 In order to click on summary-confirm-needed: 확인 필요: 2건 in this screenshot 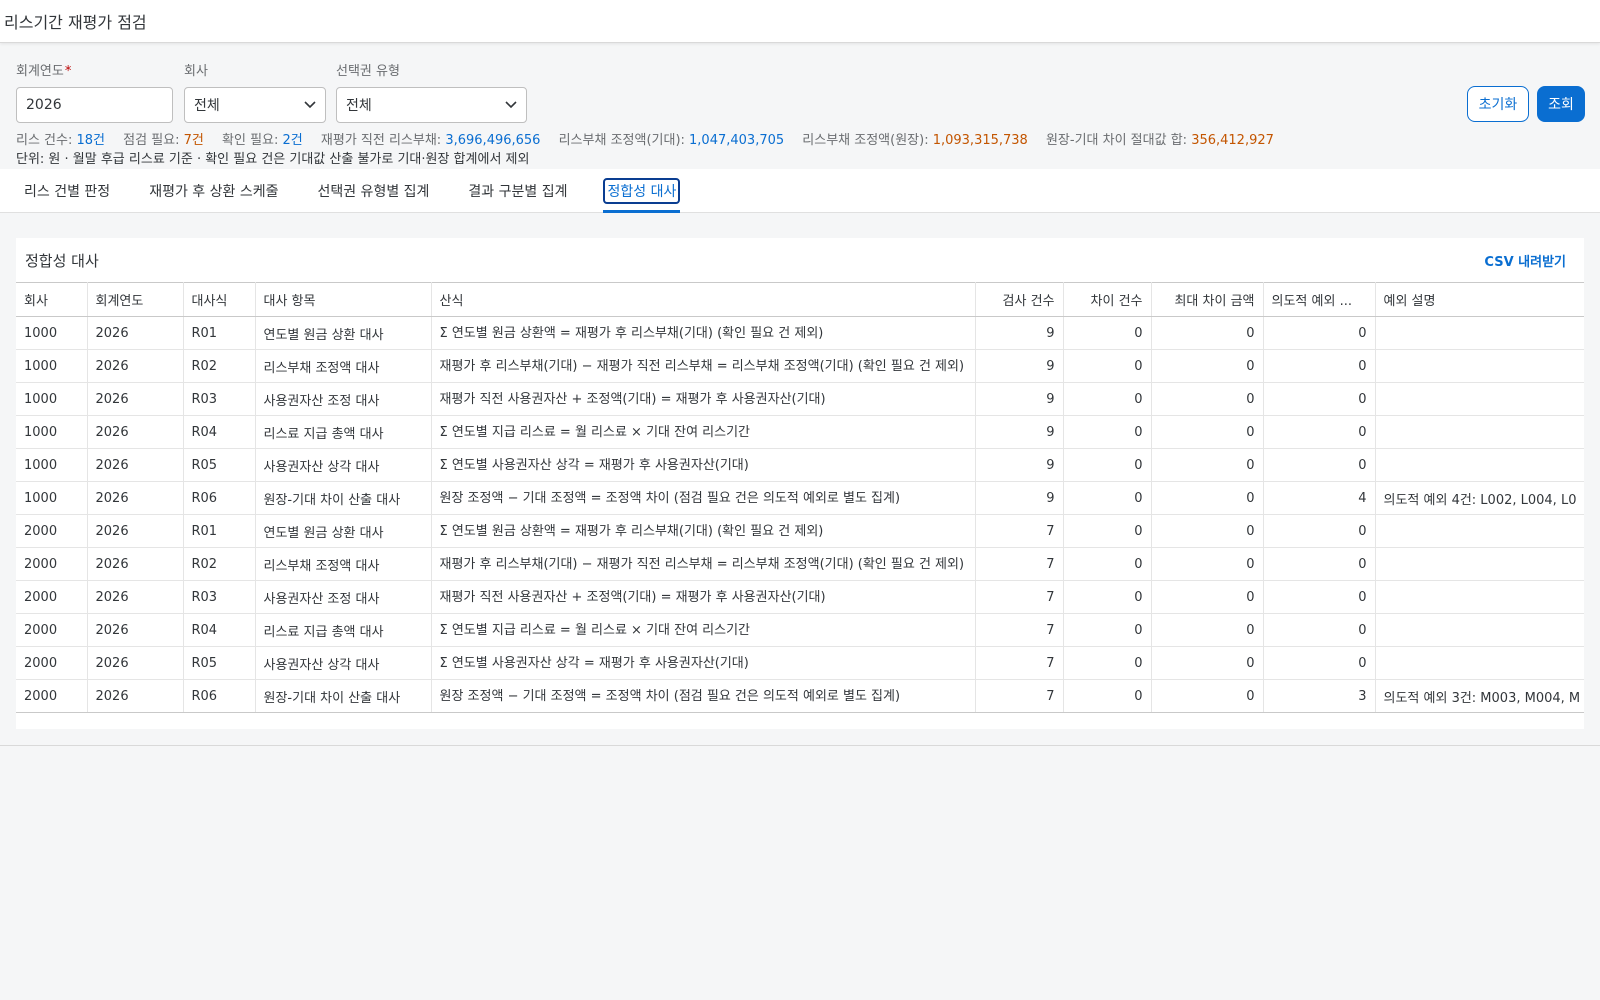, I will do `click(262, 140)`.